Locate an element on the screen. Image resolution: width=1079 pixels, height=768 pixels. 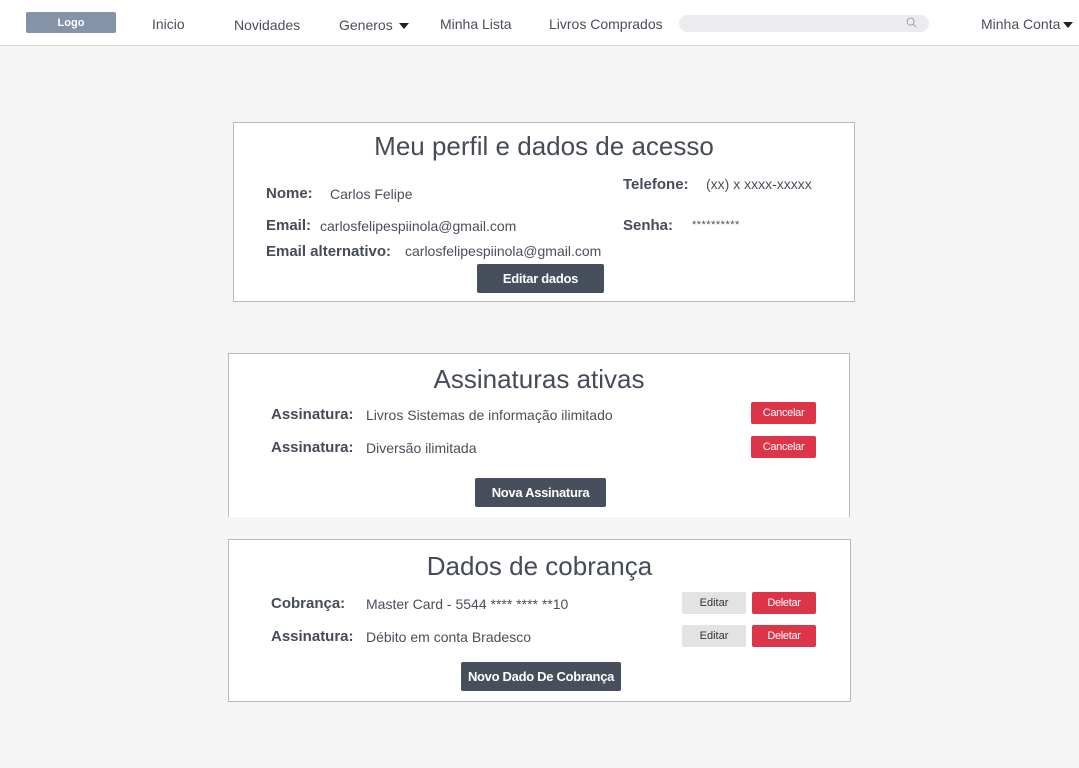
subscriptions-title: Assinaturas ativas is located at coordinates (539, 379).